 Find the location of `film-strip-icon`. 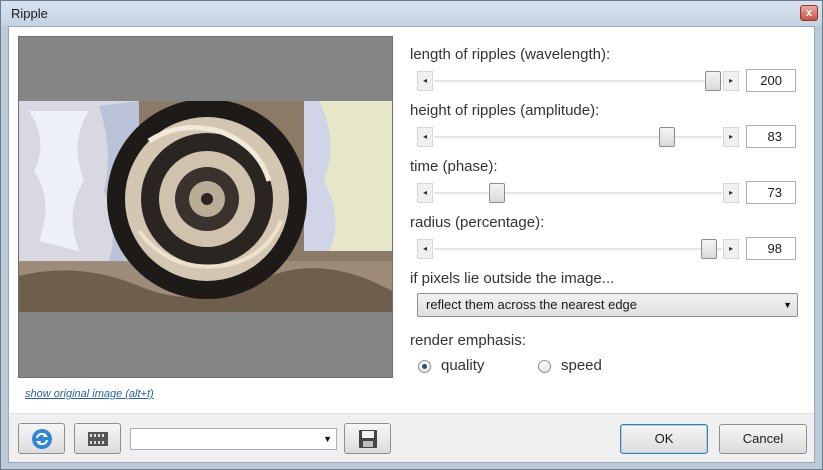

film-strip-icon is located at coordinates (97, 438).